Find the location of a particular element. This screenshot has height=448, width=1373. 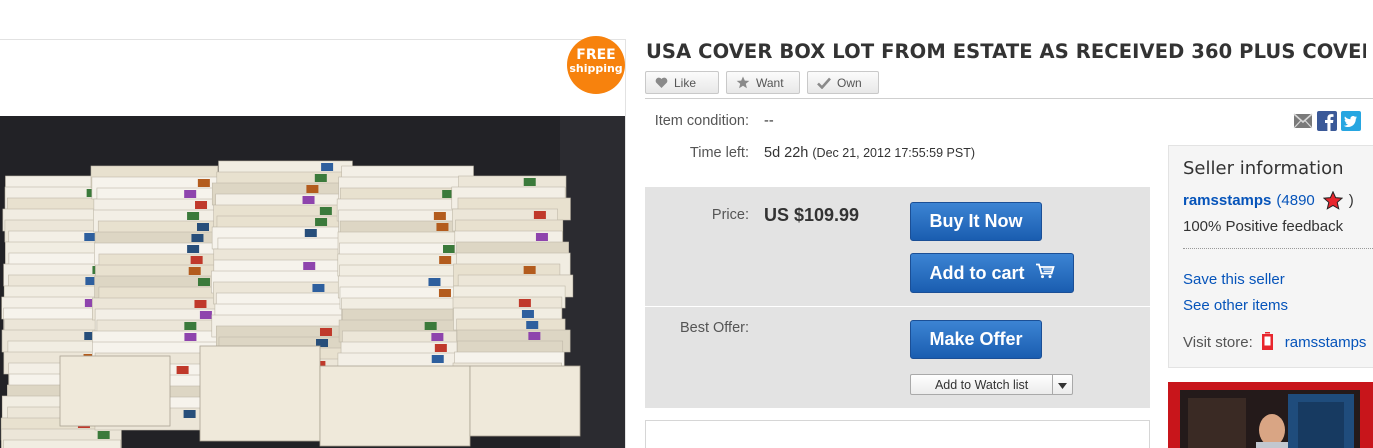

store-icon is located at coordinates (1268, 342).